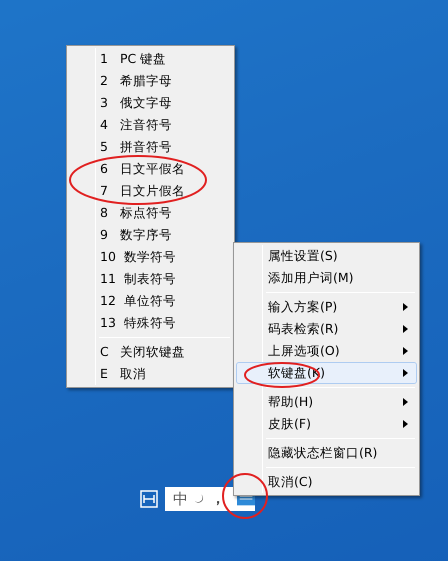  What do you see at coordinates (150, 213) in the screenshot?
I see `menu-item: 8 标点符号` at bounding box center [150, 213].